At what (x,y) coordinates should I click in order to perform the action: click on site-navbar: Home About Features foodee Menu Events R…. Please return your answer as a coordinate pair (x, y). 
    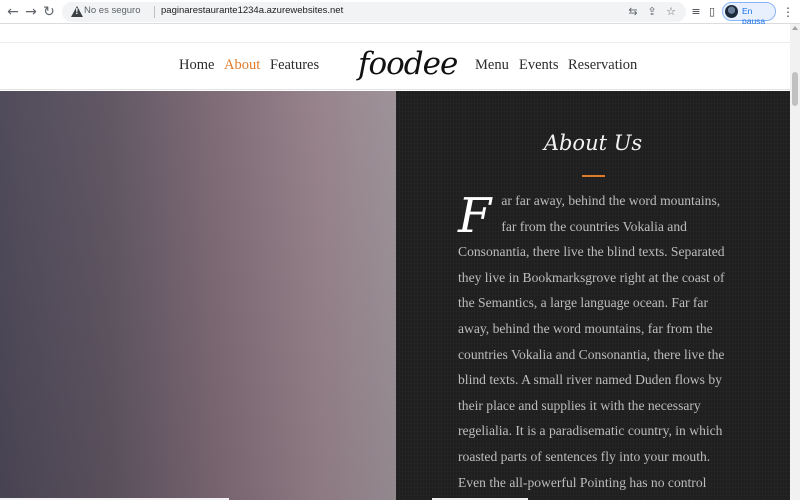
    Looking at the image, I should click on (395, 66).